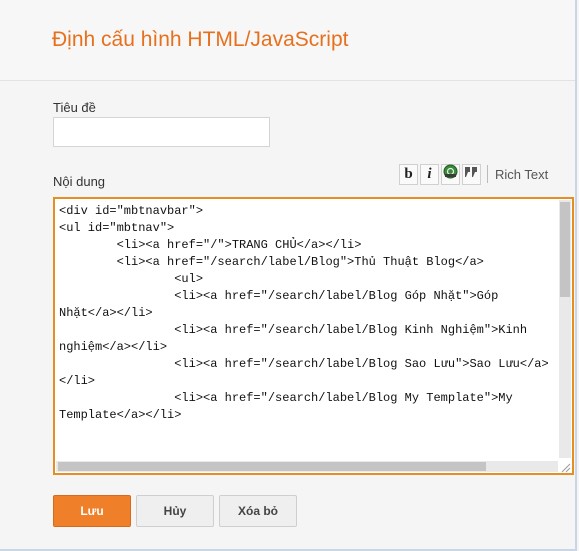 Image resolution: width=579 pixels, height=551 pixels. Describe the element at coordinates (200, 39) in the screenshot. I see `dialog-title: Định cấu hình HTML/JavaScript` at that location.